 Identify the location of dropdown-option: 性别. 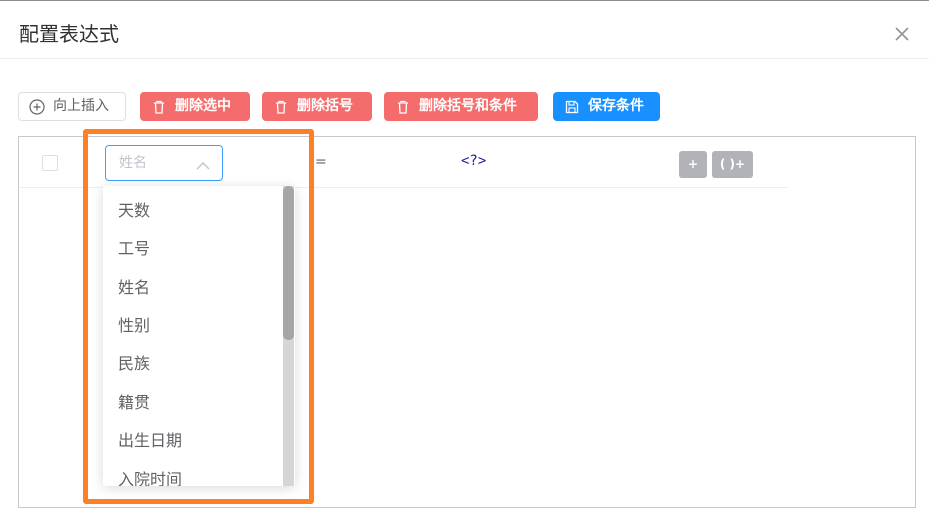
(193, 326).